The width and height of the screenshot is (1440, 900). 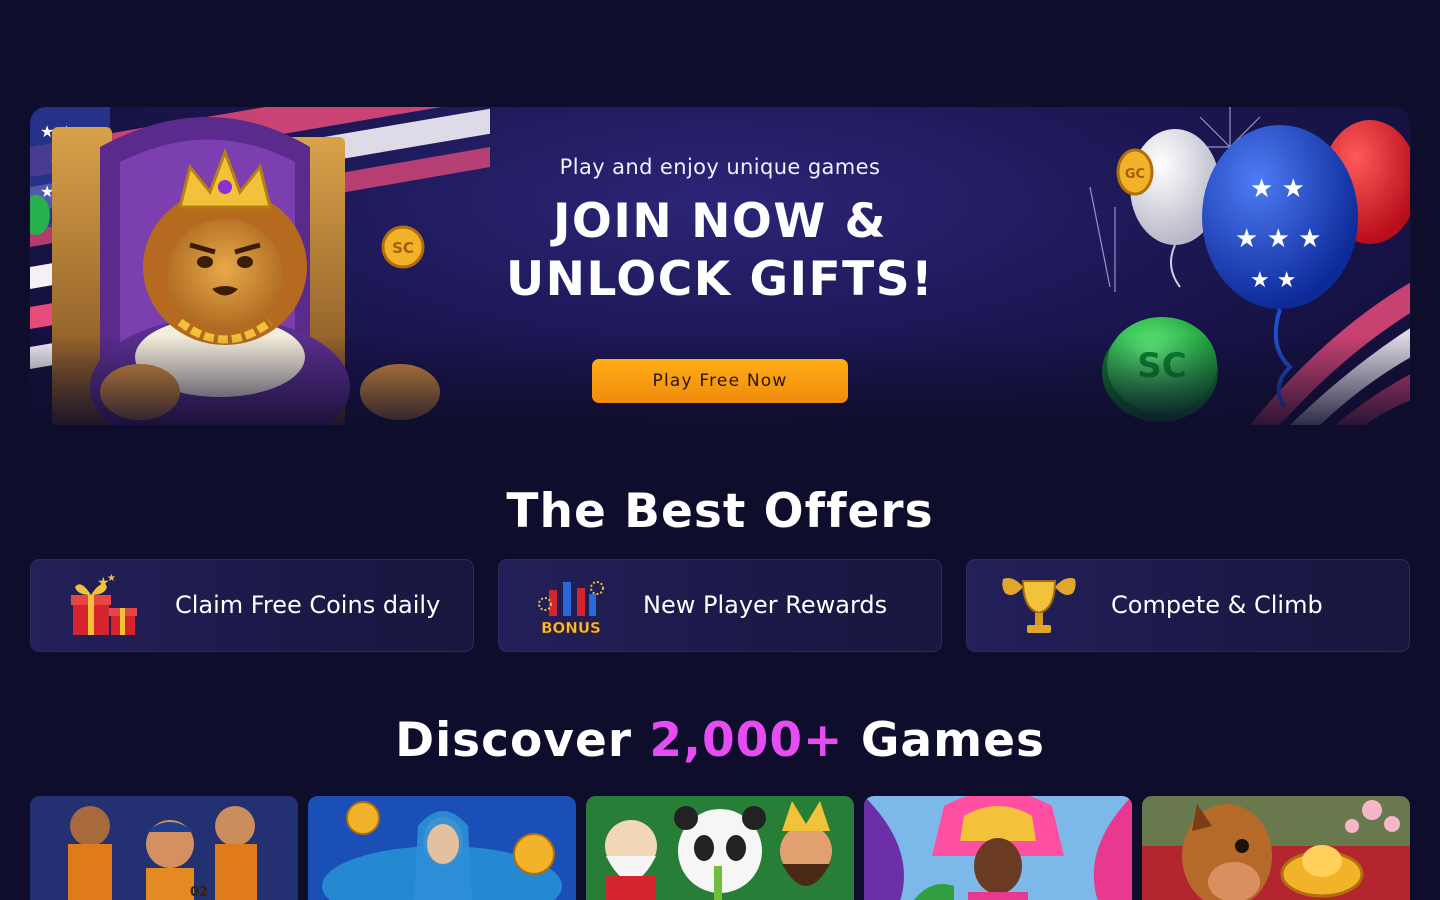 I want to click on bonus-fireworks-icon: BONUS, so click(x=571, y=605).